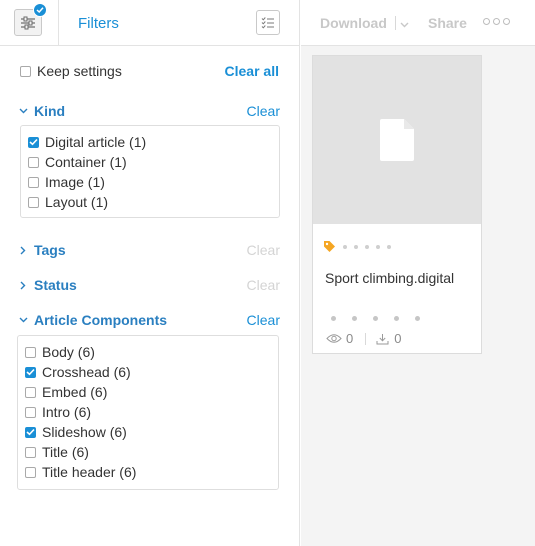 The image size is (535, 546). I want to click on component-option-body: Body (6), so click(148, 352).